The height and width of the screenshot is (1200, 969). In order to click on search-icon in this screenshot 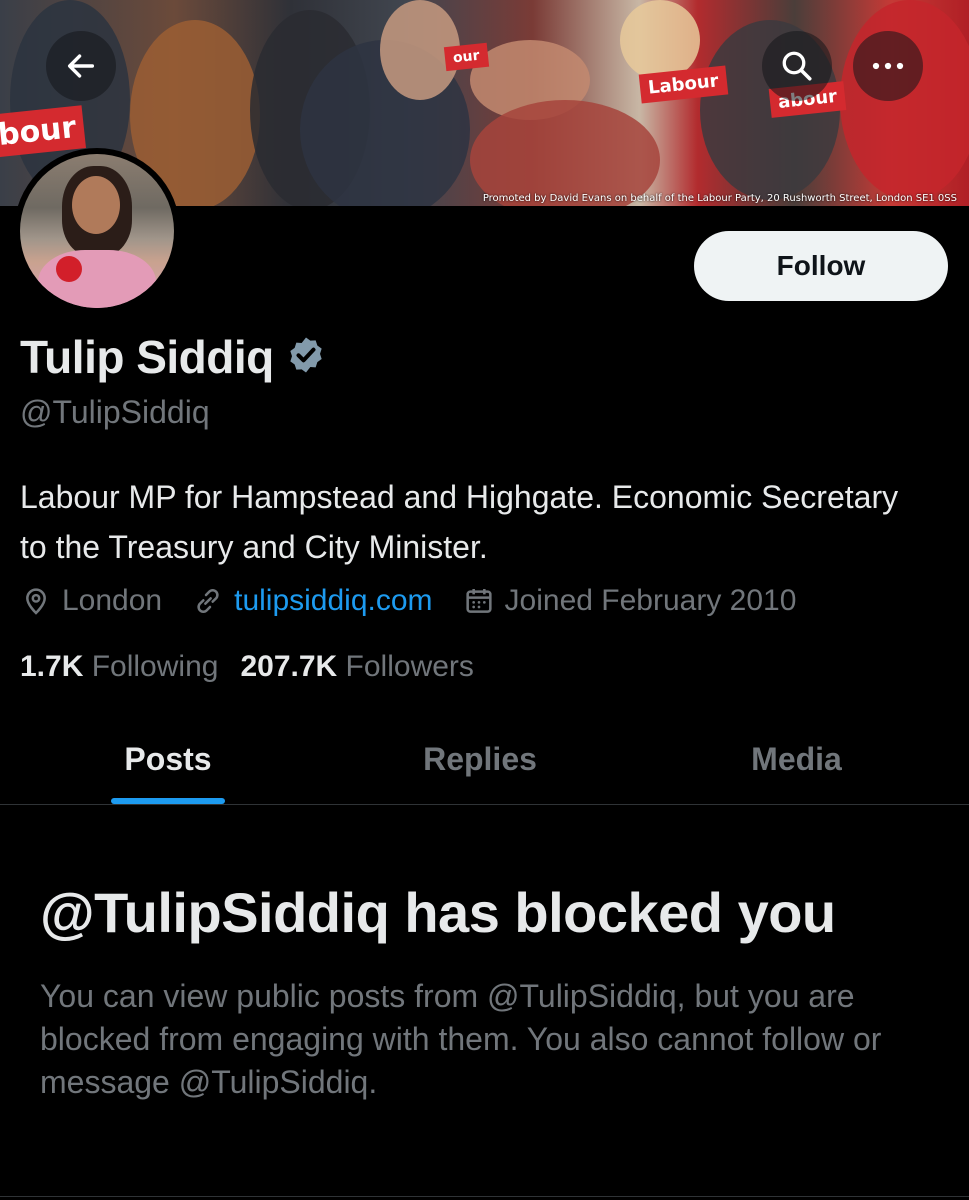, I will do `click(797, 66)`.